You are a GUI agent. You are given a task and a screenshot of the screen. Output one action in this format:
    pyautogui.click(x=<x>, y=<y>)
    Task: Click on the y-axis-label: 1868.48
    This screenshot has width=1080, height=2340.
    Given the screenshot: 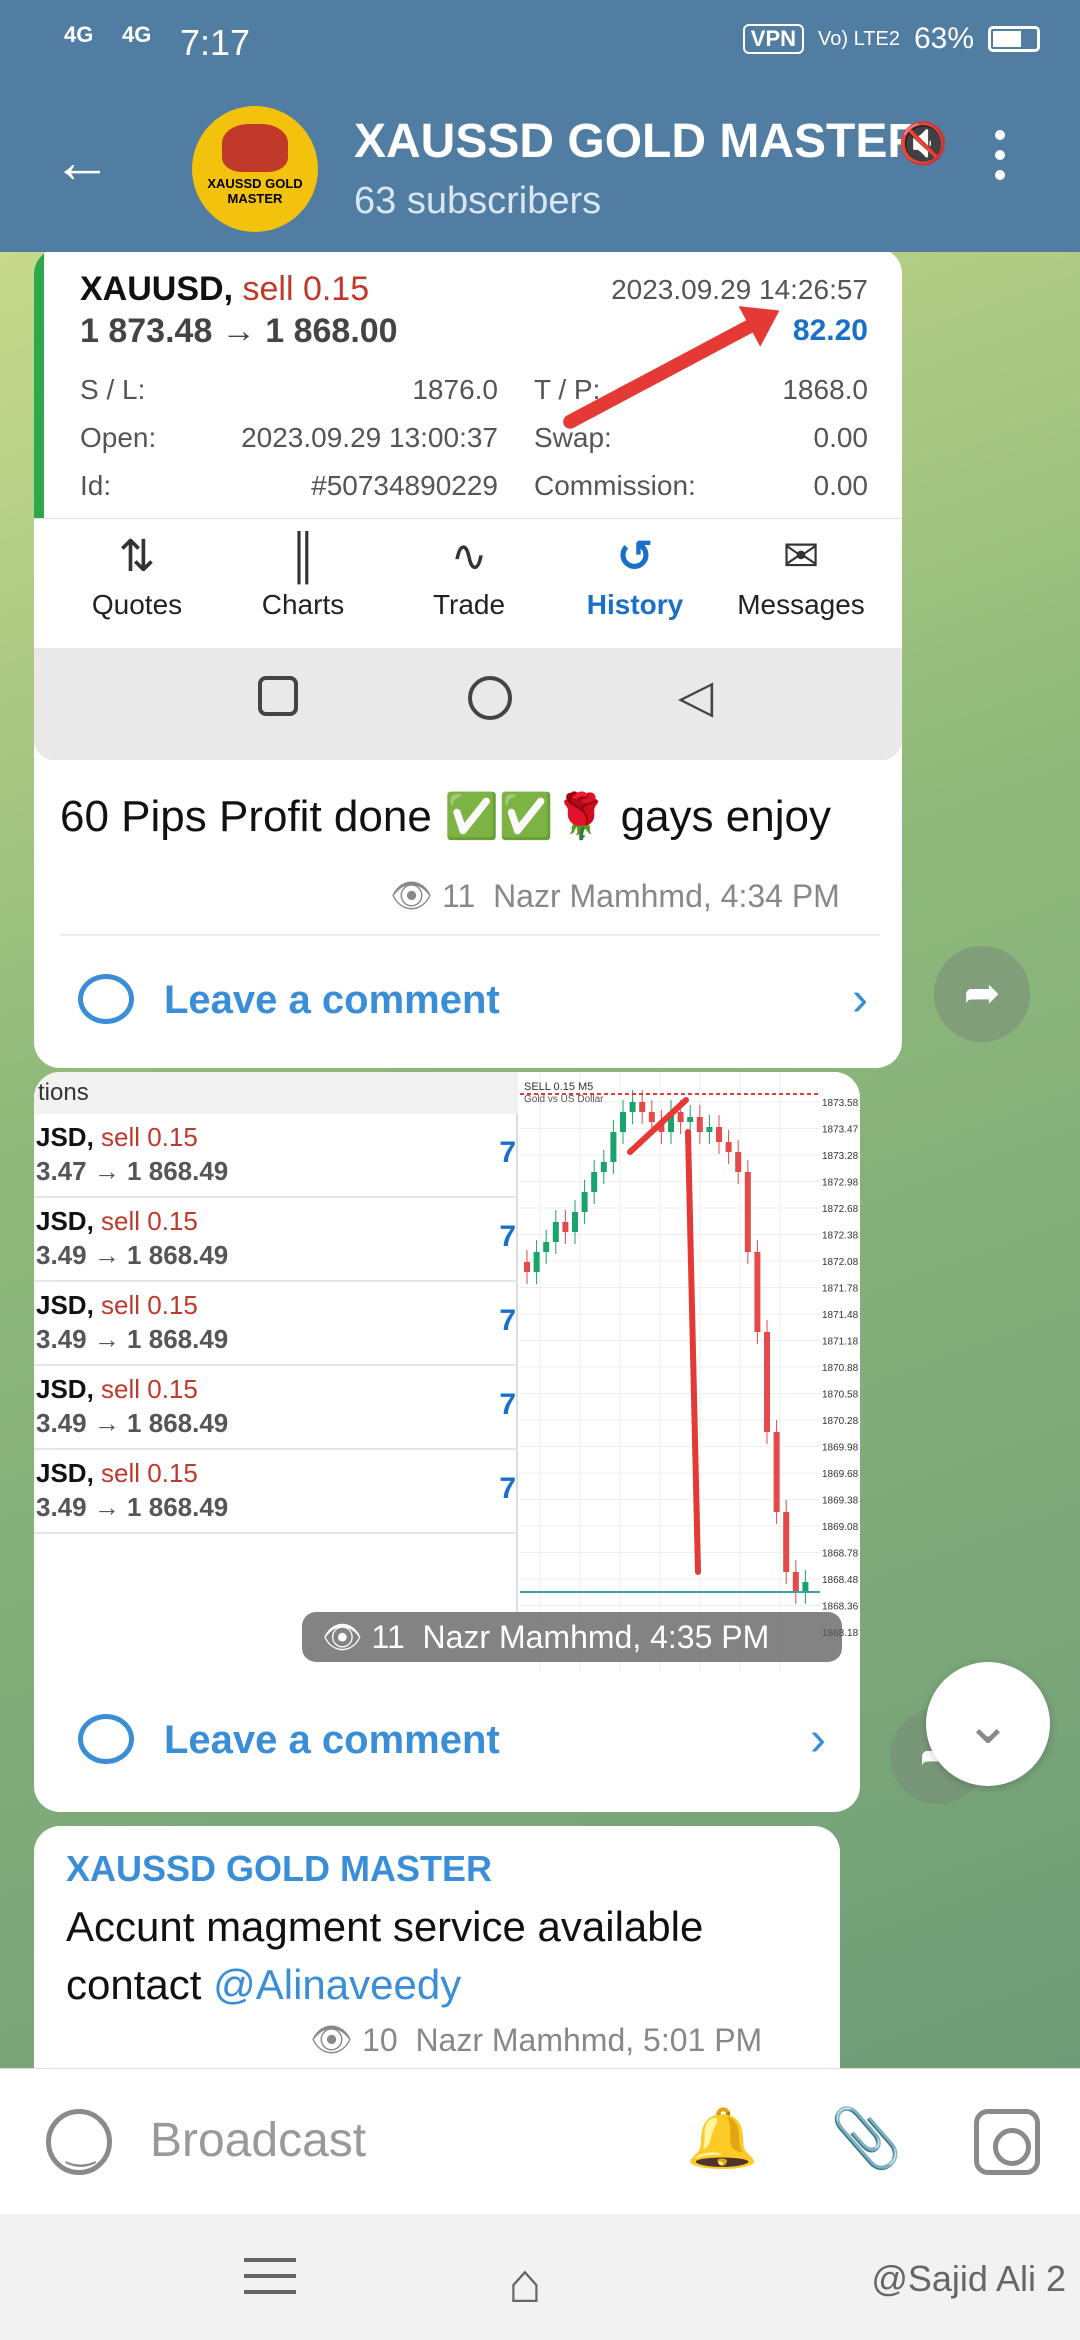 What is the action you would take?
    pyautogui.click(x=840, y=1580)
    